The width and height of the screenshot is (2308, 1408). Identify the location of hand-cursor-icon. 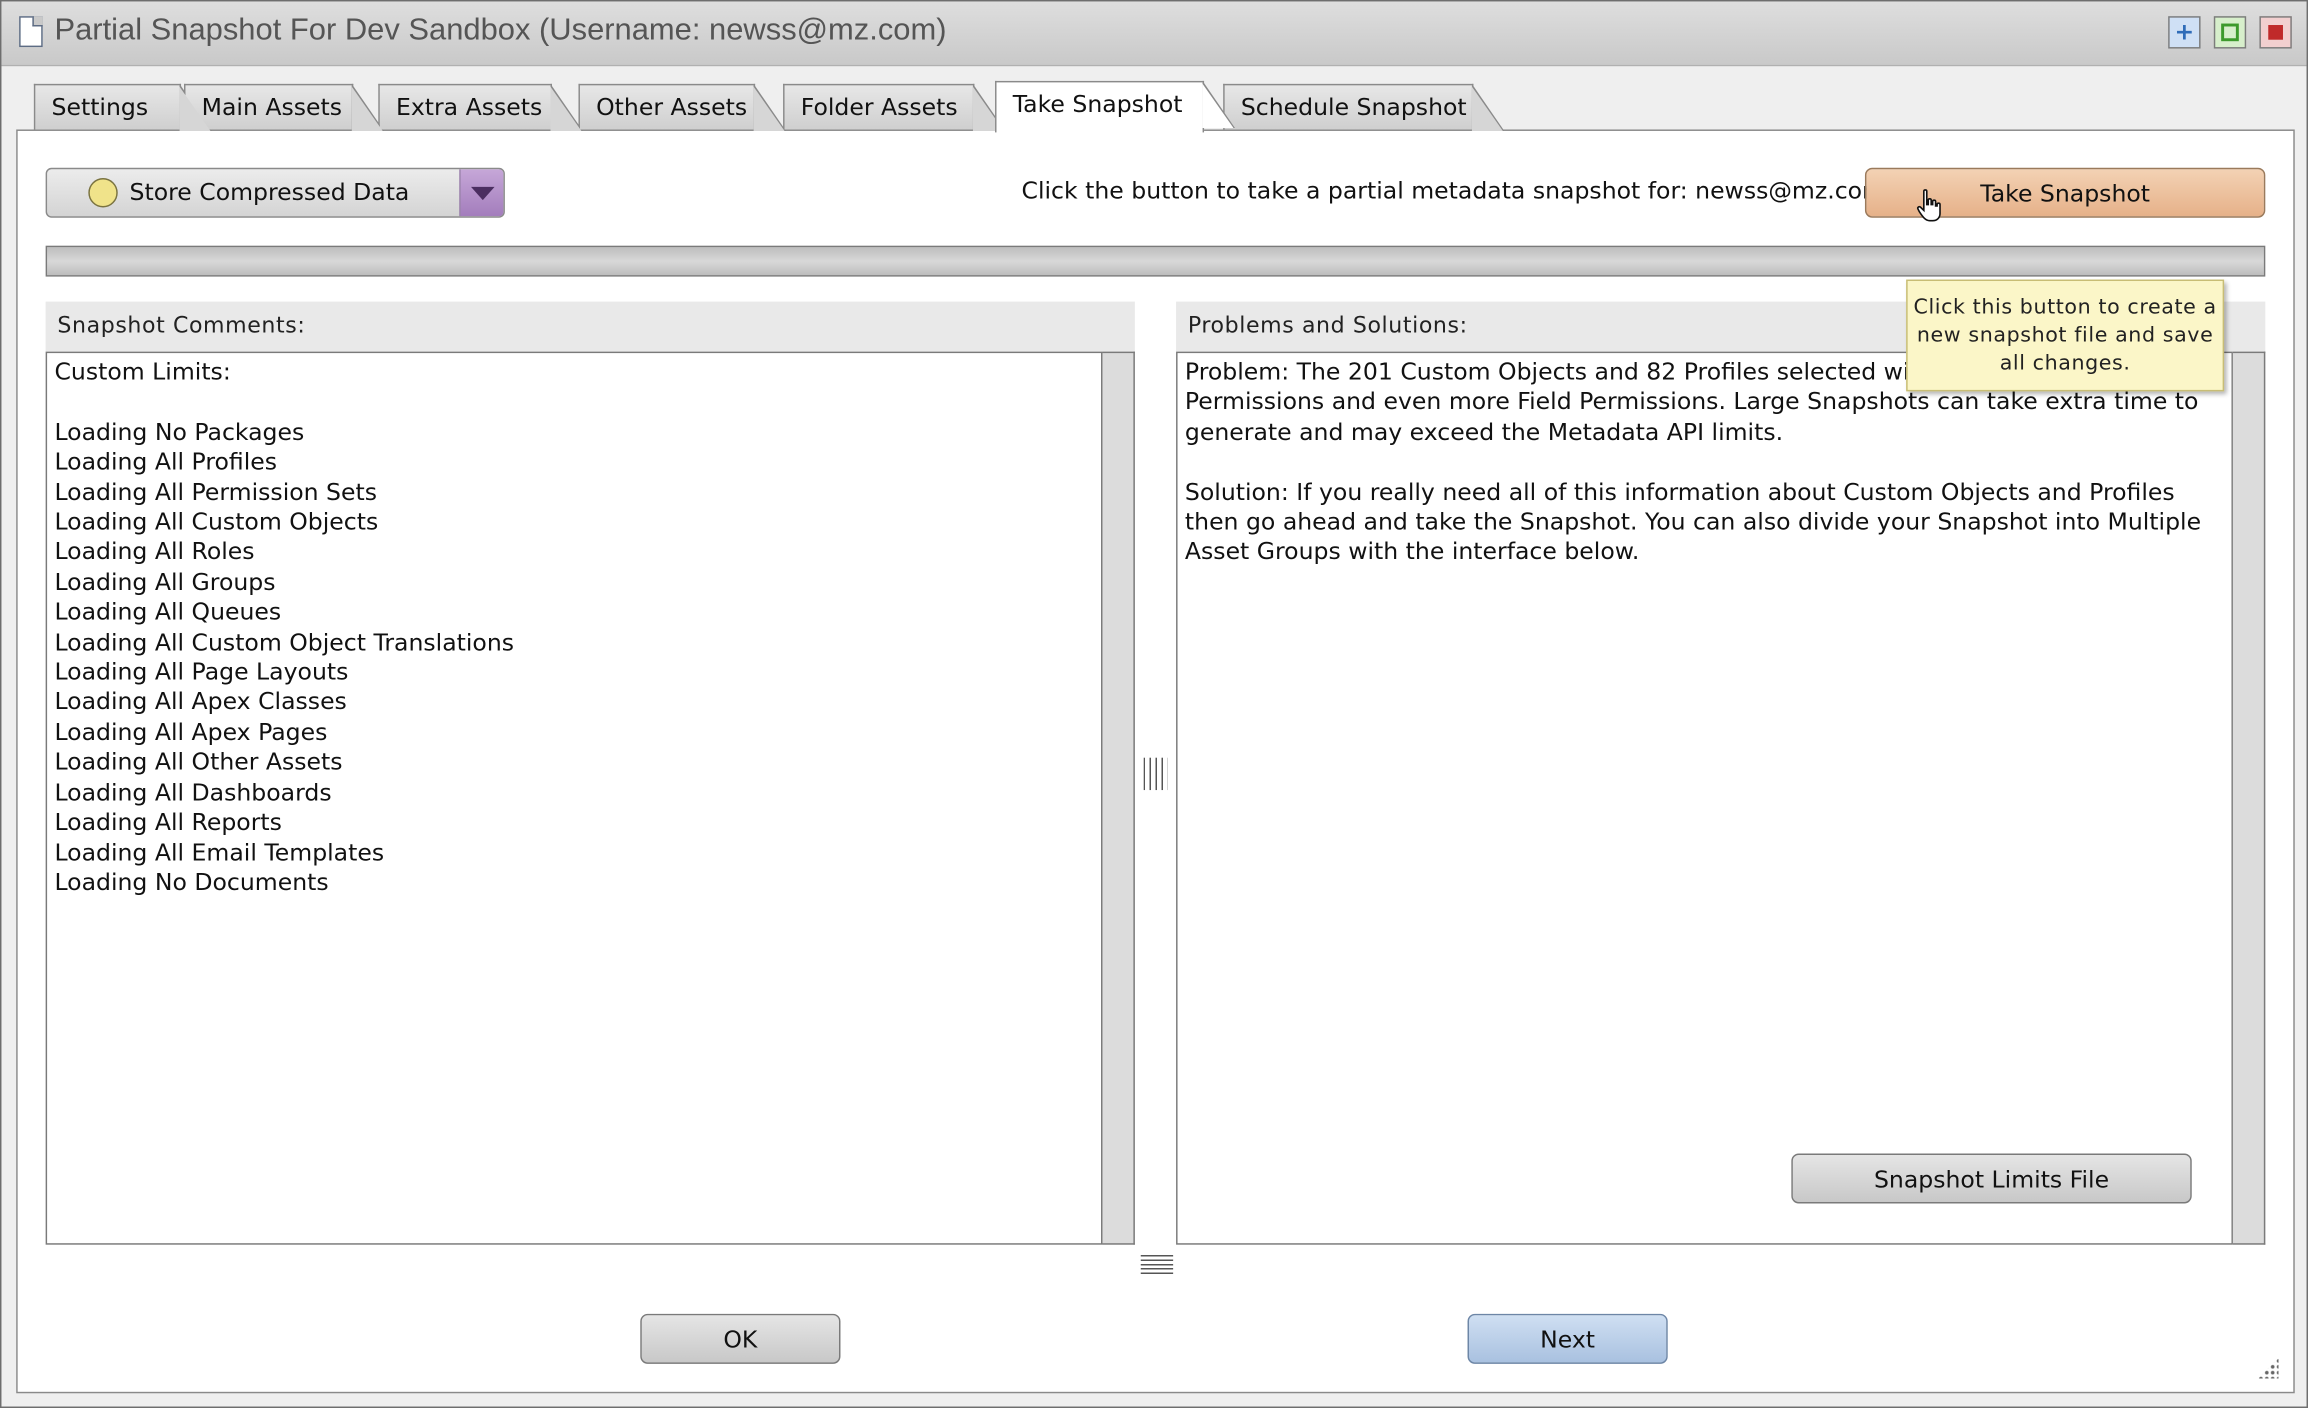
(1928, 205).